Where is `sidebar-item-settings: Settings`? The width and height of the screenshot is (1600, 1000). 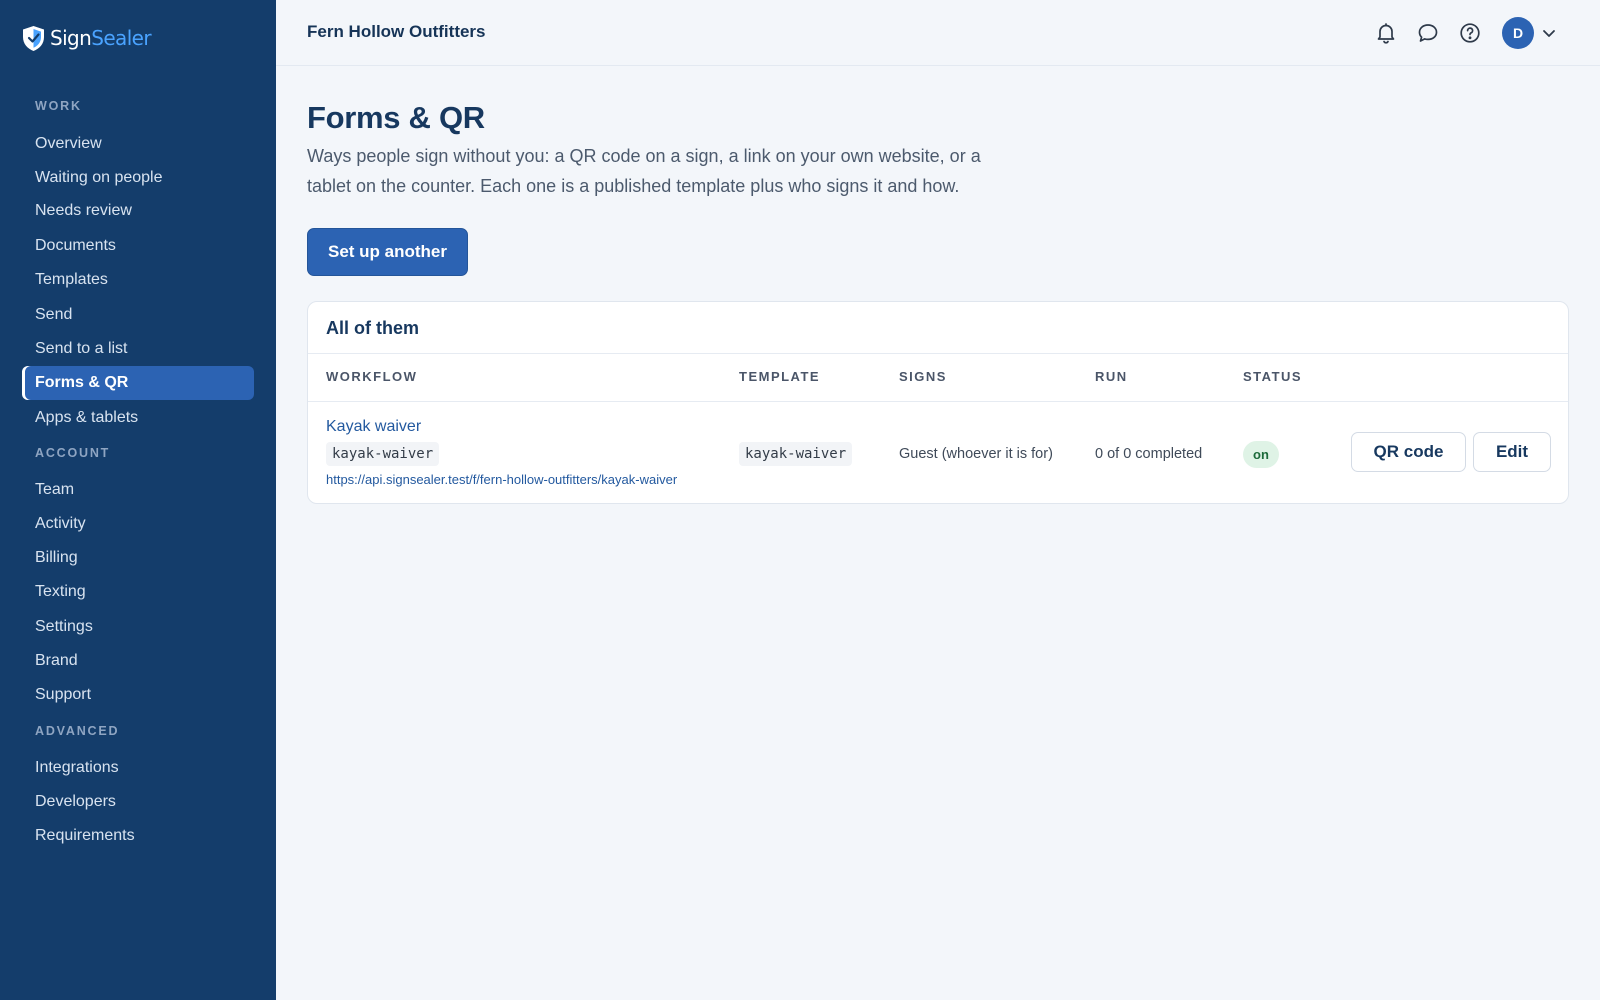
sidebar-item-settings: Settings is located at coordinates (138, 627).